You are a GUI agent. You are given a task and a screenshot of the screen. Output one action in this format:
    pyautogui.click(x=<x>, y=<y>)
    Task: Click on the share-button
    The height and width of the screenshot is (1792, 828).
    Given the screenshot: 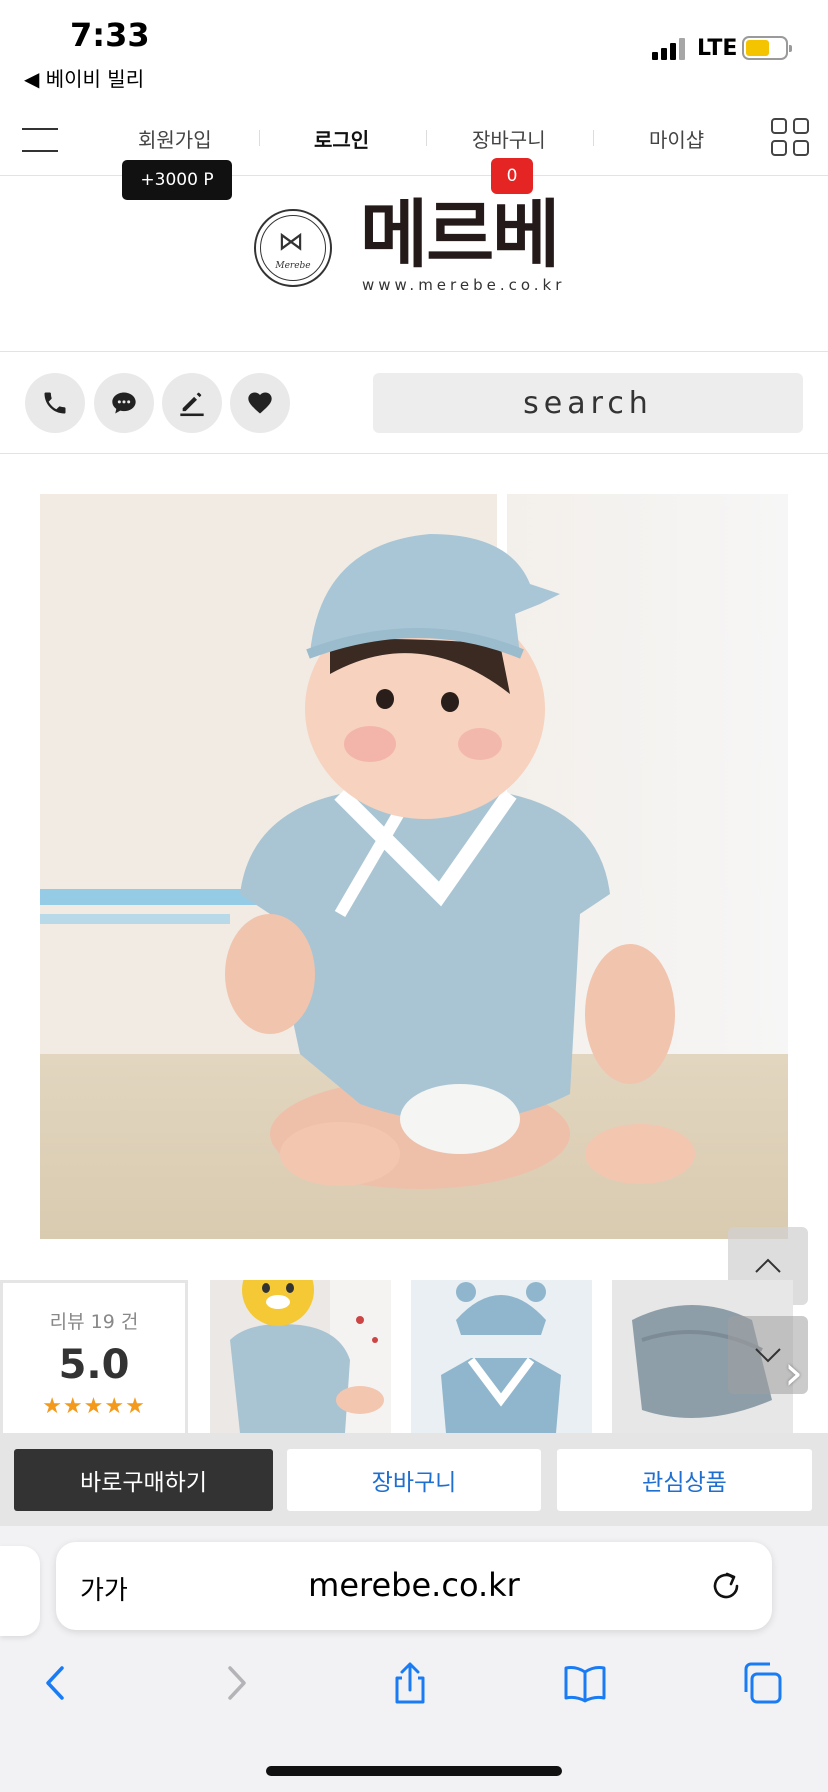 What is the action you would take?
    pyautogui.click(x=410, y=1683)
    